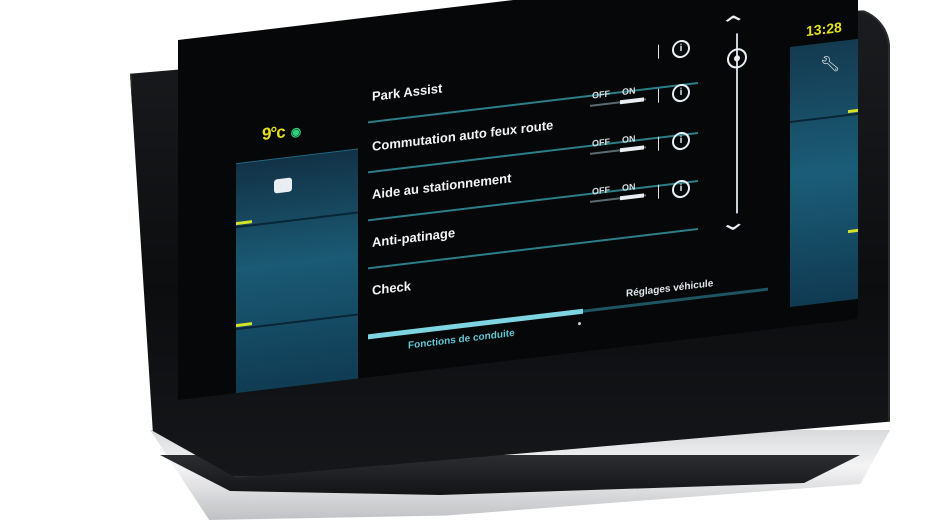  Describe the element at coordinates (824, 29) in the screenshot. I see `clock: 13:28` at that location.